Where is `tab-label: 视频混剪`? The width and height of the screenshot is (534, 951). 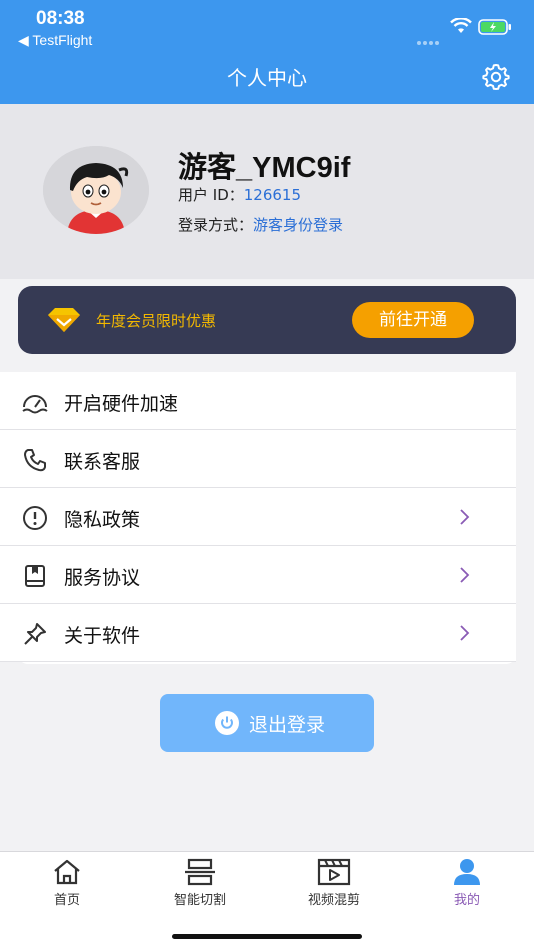
tab-label: 视频混剪 is located at coordinates (333, 900).